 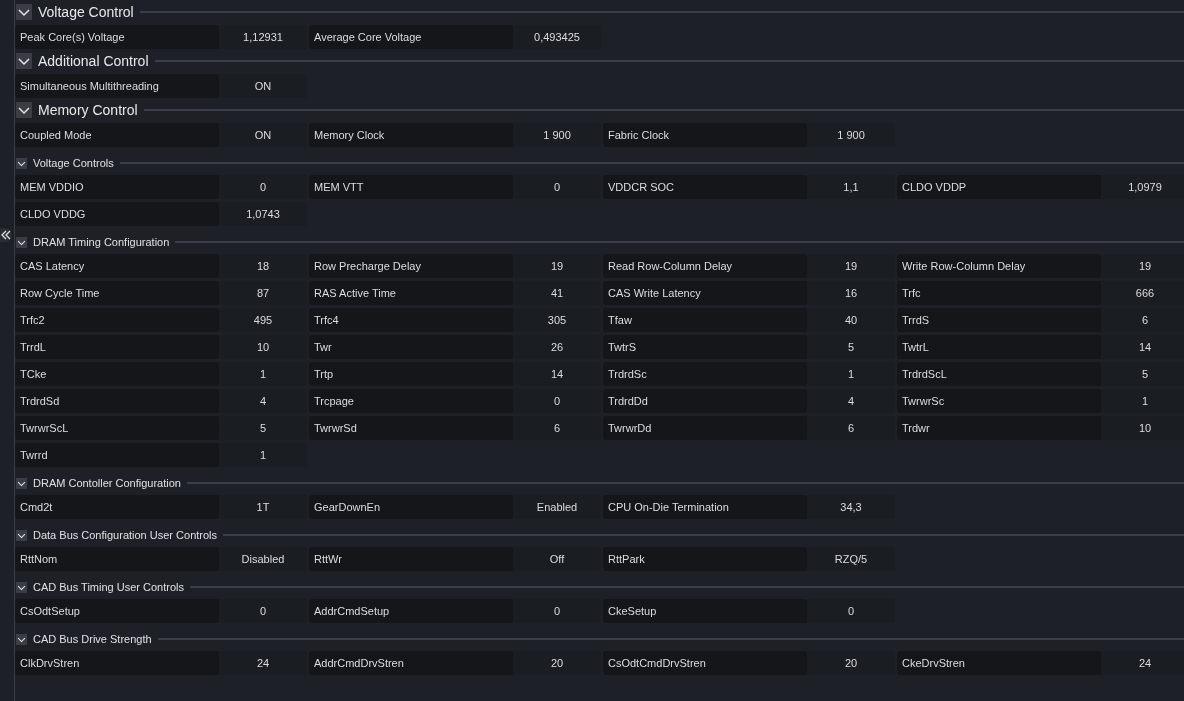 I want to click on setting-label: RttNom, so click(x=117, y=559).